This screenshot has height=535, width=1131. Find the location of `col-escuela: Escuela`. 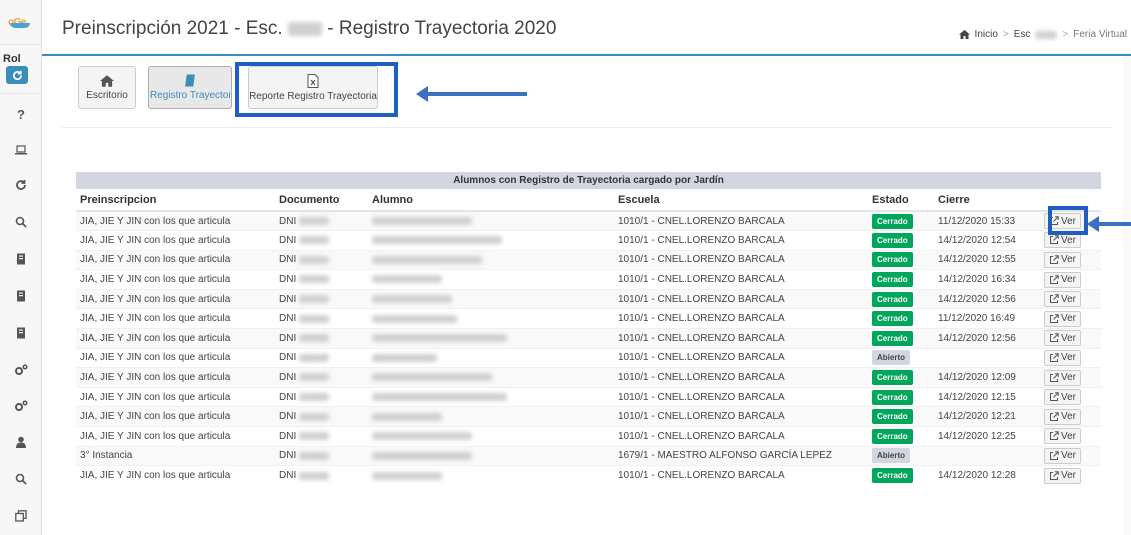

col-escuela: Escuela is located at coordinates (741, 200).